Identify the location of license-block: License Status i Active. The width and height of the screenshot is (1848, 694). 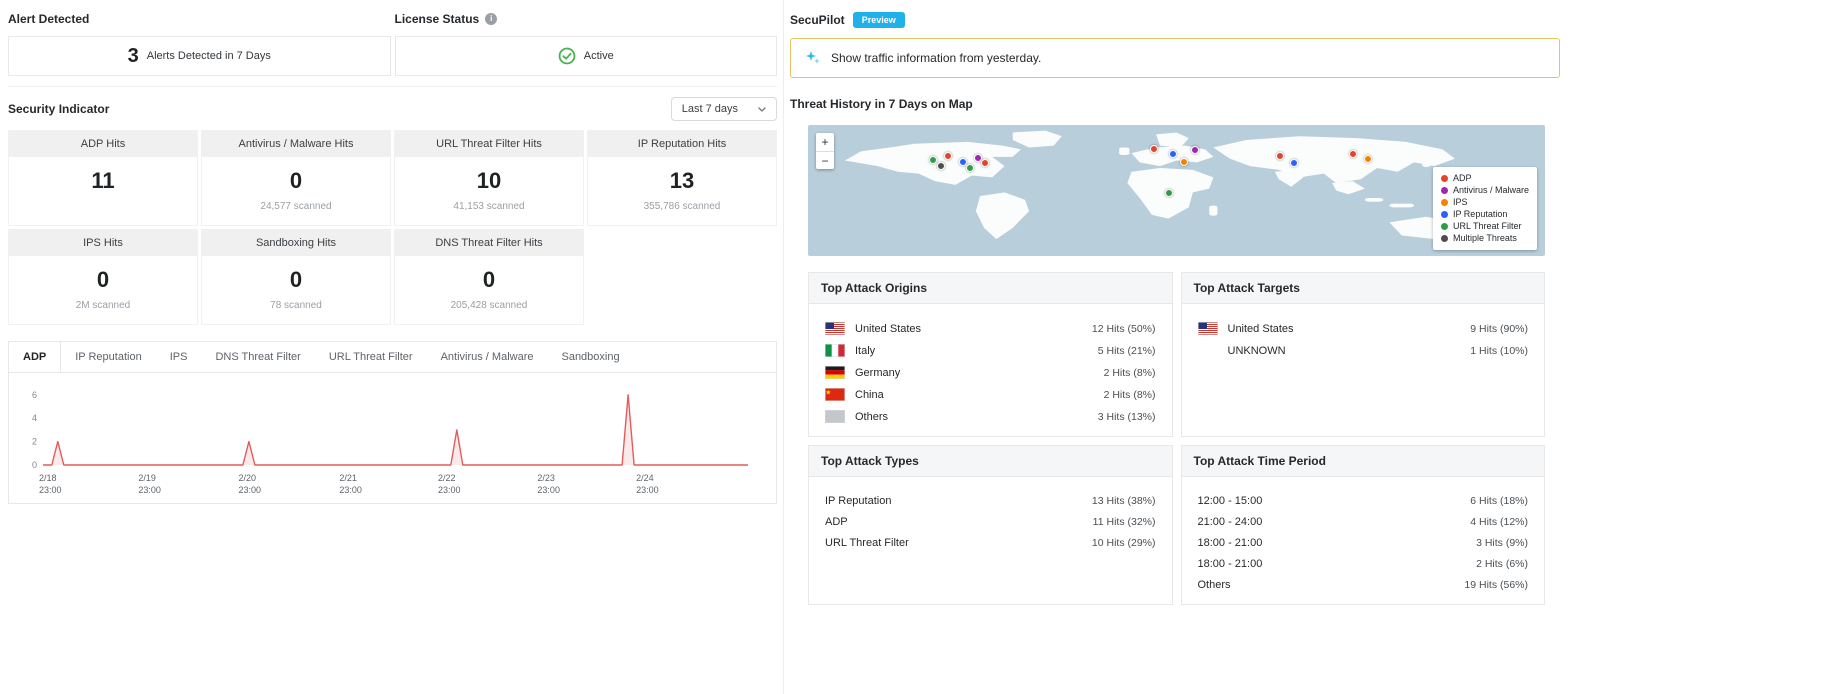
(585, 44).